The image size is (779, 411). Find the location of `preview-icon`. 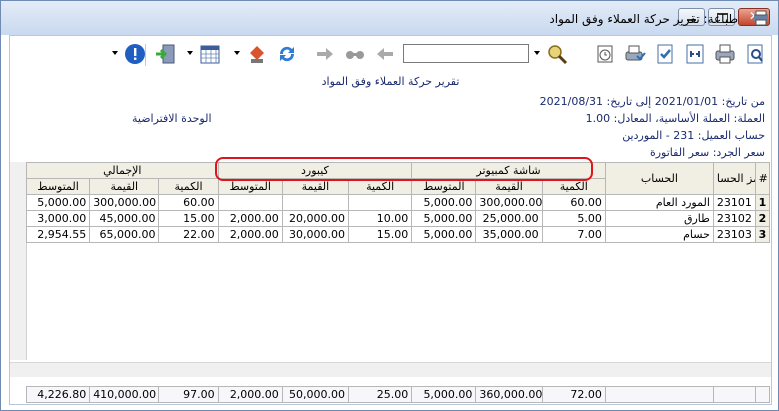

preview-icon is located at coordinates (755, 54).